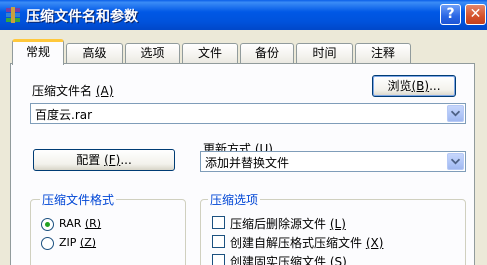 This screenshot has width=487, height=265. What do you see at coordinates (93, 223) in the screenshot?
I see `rar-accesskey: (R)` at bounding box center [93, 223].